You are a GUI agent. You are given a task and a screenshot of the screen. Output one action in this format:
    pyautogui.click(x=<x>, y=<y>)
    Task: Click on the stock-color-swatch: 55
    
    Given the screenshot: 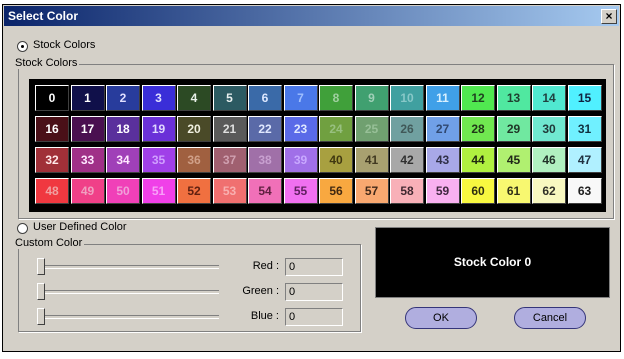 What is the action you would take?
    pyautogui.click(x=300, y=191)
    